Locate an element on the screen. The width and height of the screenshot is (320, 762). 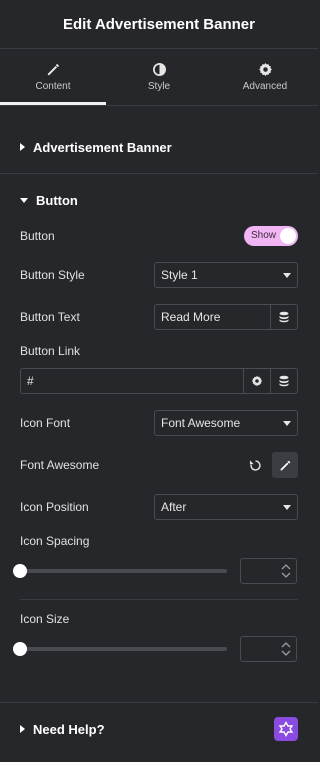
tab-bar: Content Style Advanced is located at coordinates (159, 77).